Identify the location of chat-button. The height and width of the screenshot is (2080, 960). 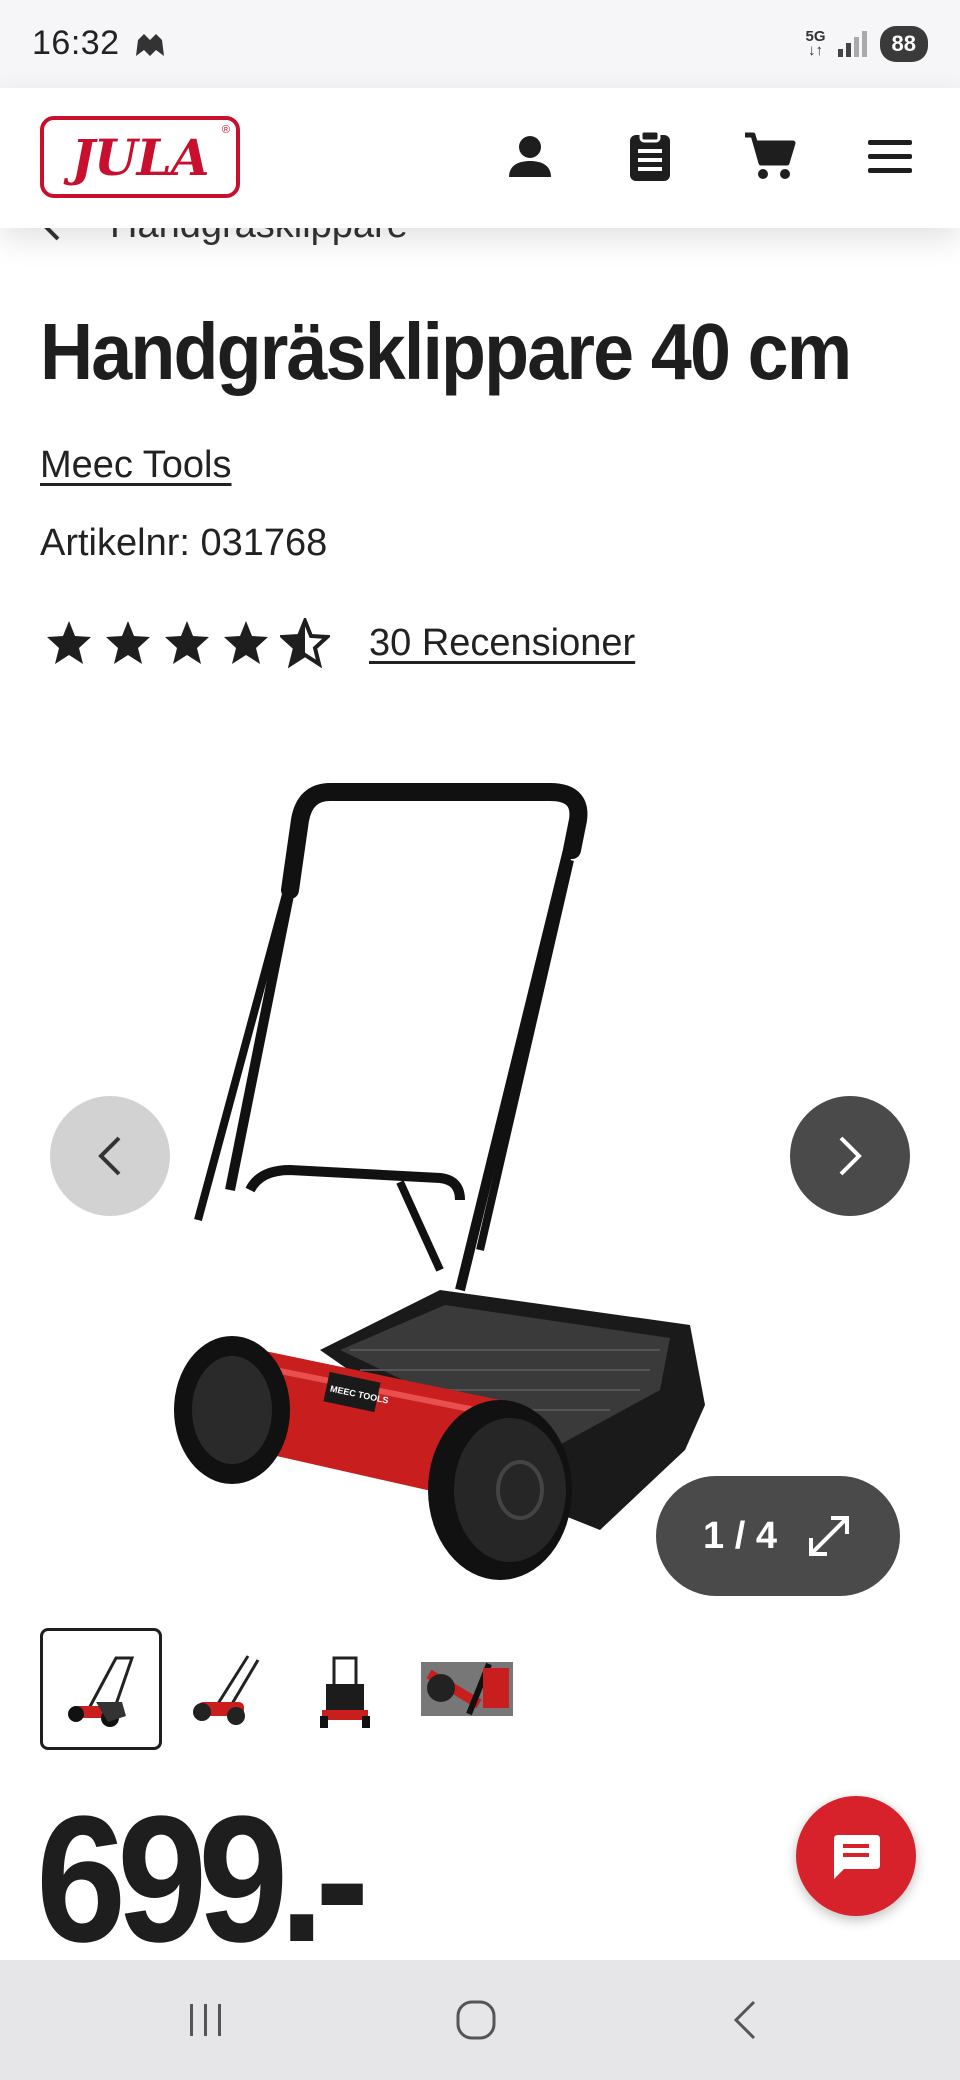
(856, 1856).